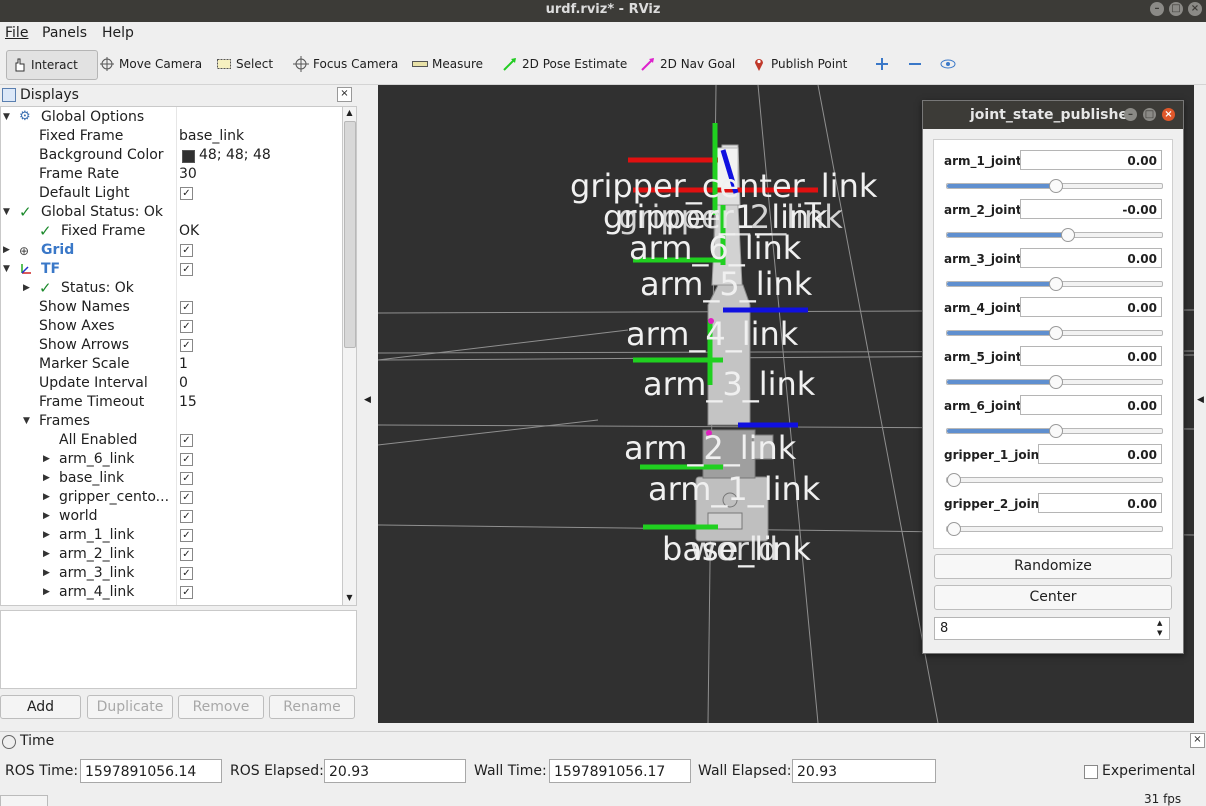 The width and height of the screenshot is (1206, 806). What do you see at coordinates (1200, 404) in the screenshot?
I see `right-splitter: ◀` at bounding box center [1200, 404].